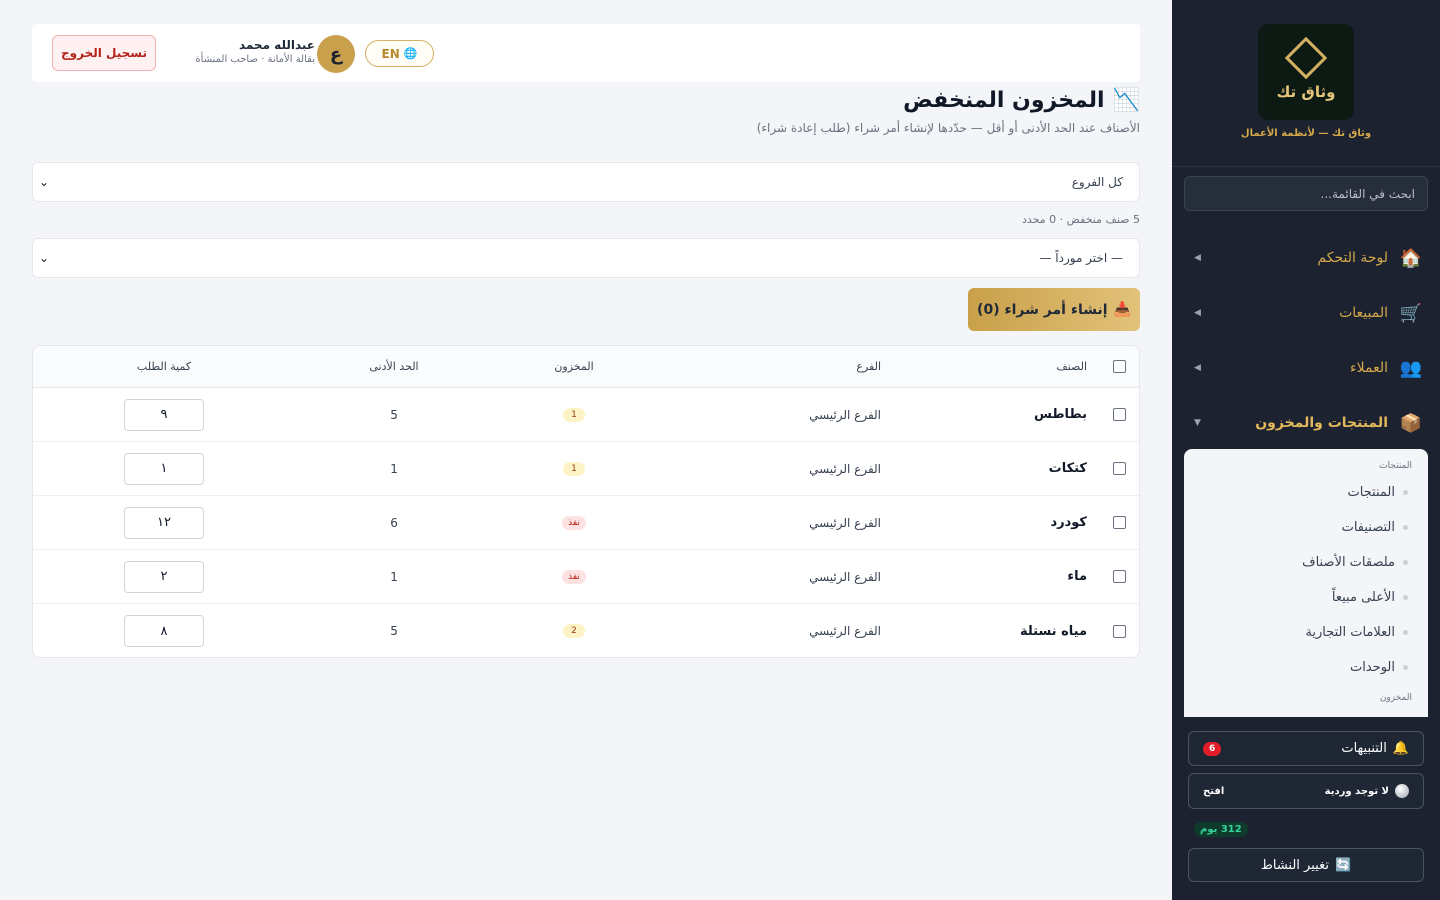 This screenshot has width=1440, height=900. What do you see at coordinates (1343, 865) in the screenshot?
I see `refresh-icon: 🔄` at bounding box center [1343, 865].